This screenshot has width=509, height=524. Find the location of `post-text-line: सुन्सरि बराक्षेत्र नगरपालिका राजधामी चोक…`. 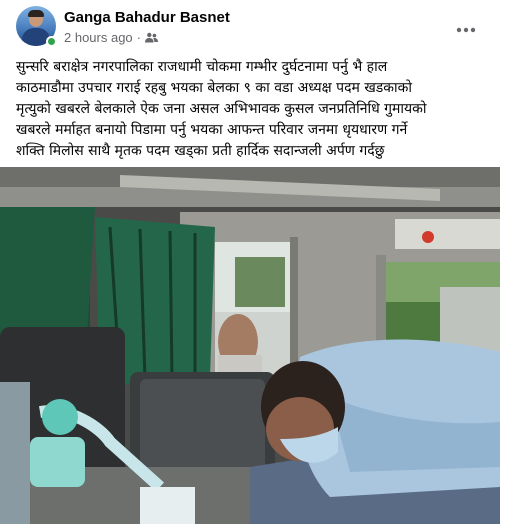

post-text-line: सुन्सरि बराक्षेत्र नगरपालिका राजधामी चोक… is located at coordinates (202, 67).